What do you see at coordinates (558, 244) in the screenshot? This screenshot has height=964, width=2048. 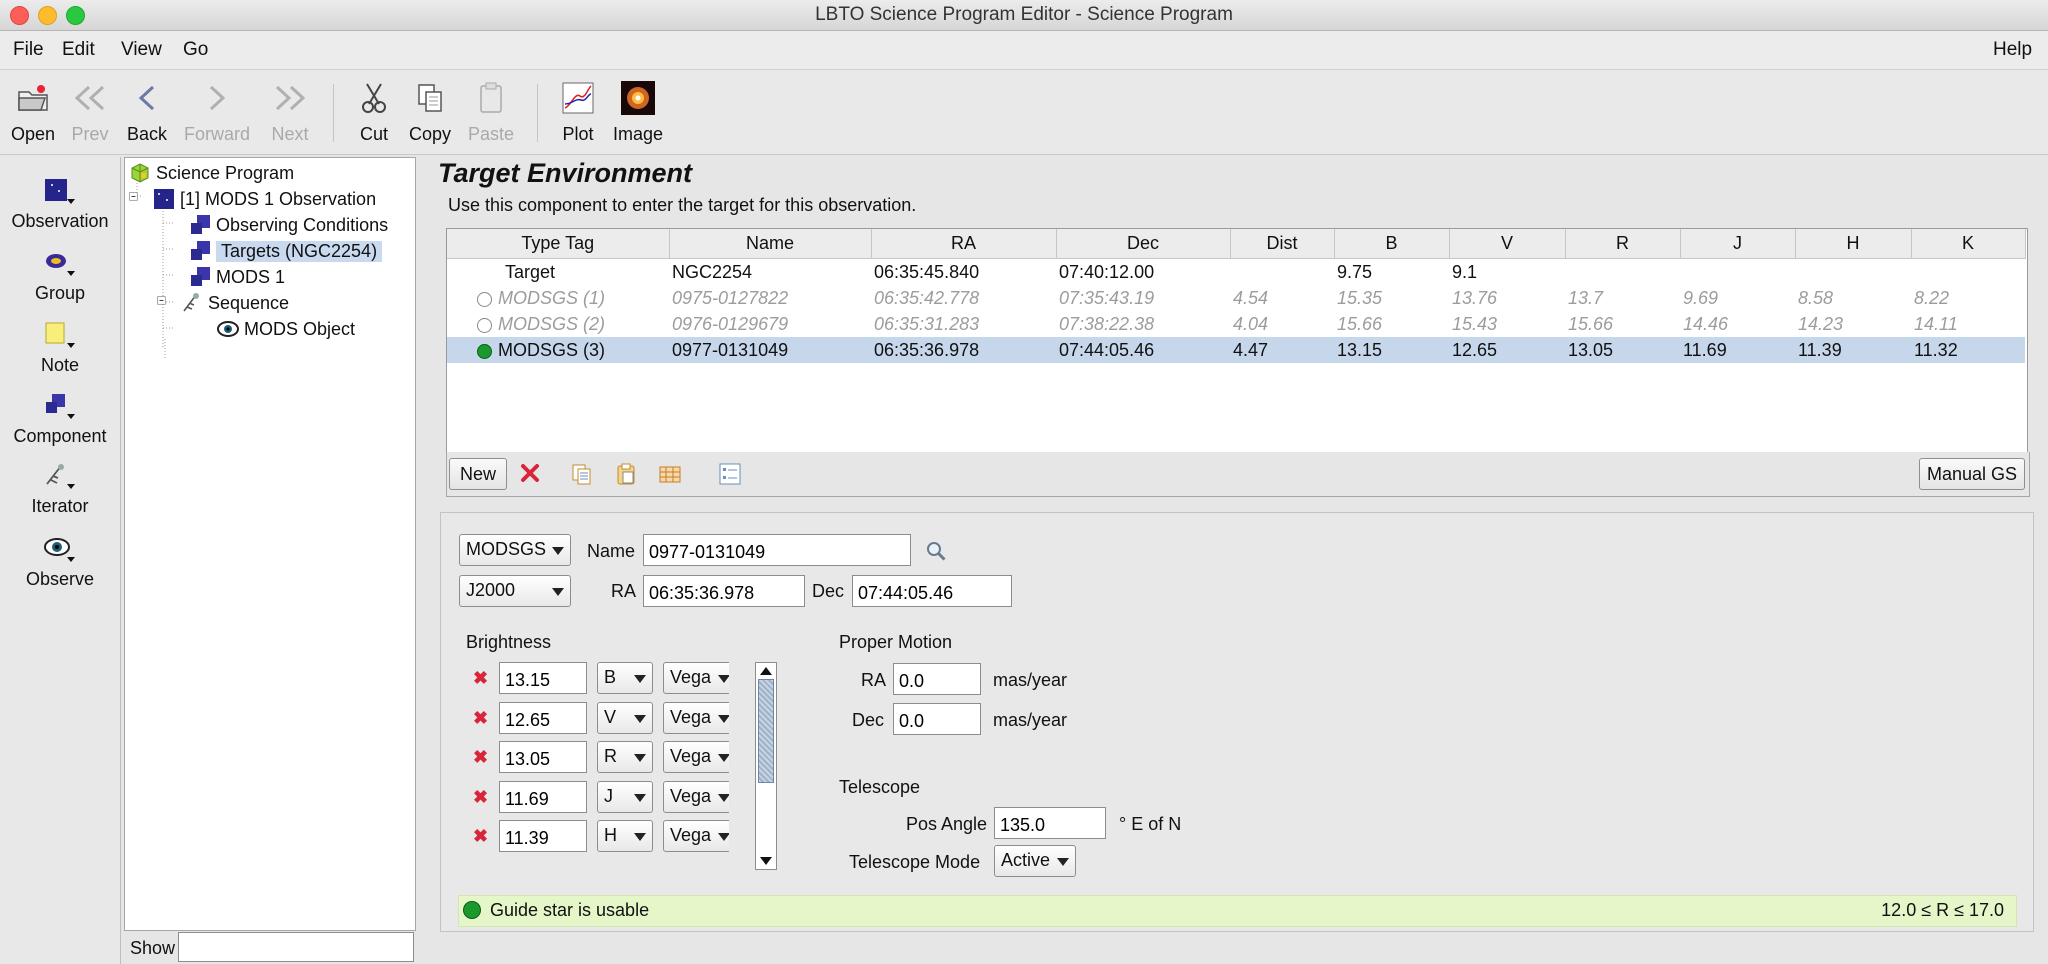 I see `column-header: Type Tag` at bounding box center [558, 244].